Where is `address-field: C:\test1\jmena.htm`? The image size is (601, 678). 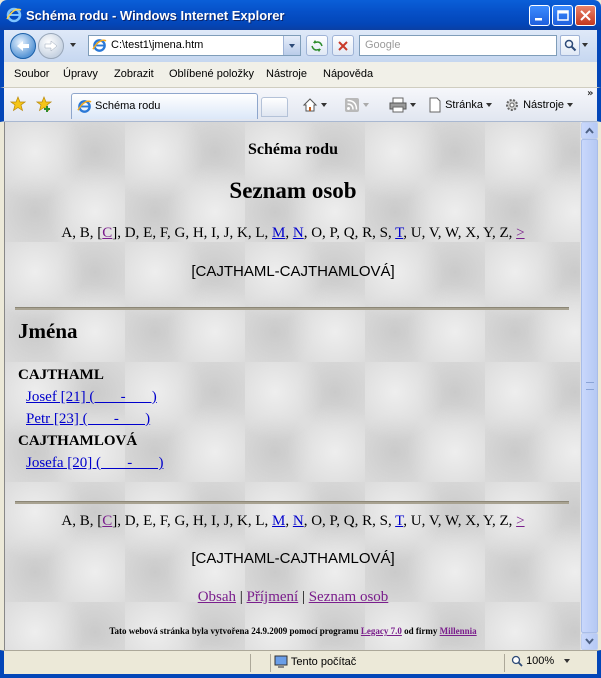 address-field: C:\test1\jmena.htm is located at coordinates (194, 45).